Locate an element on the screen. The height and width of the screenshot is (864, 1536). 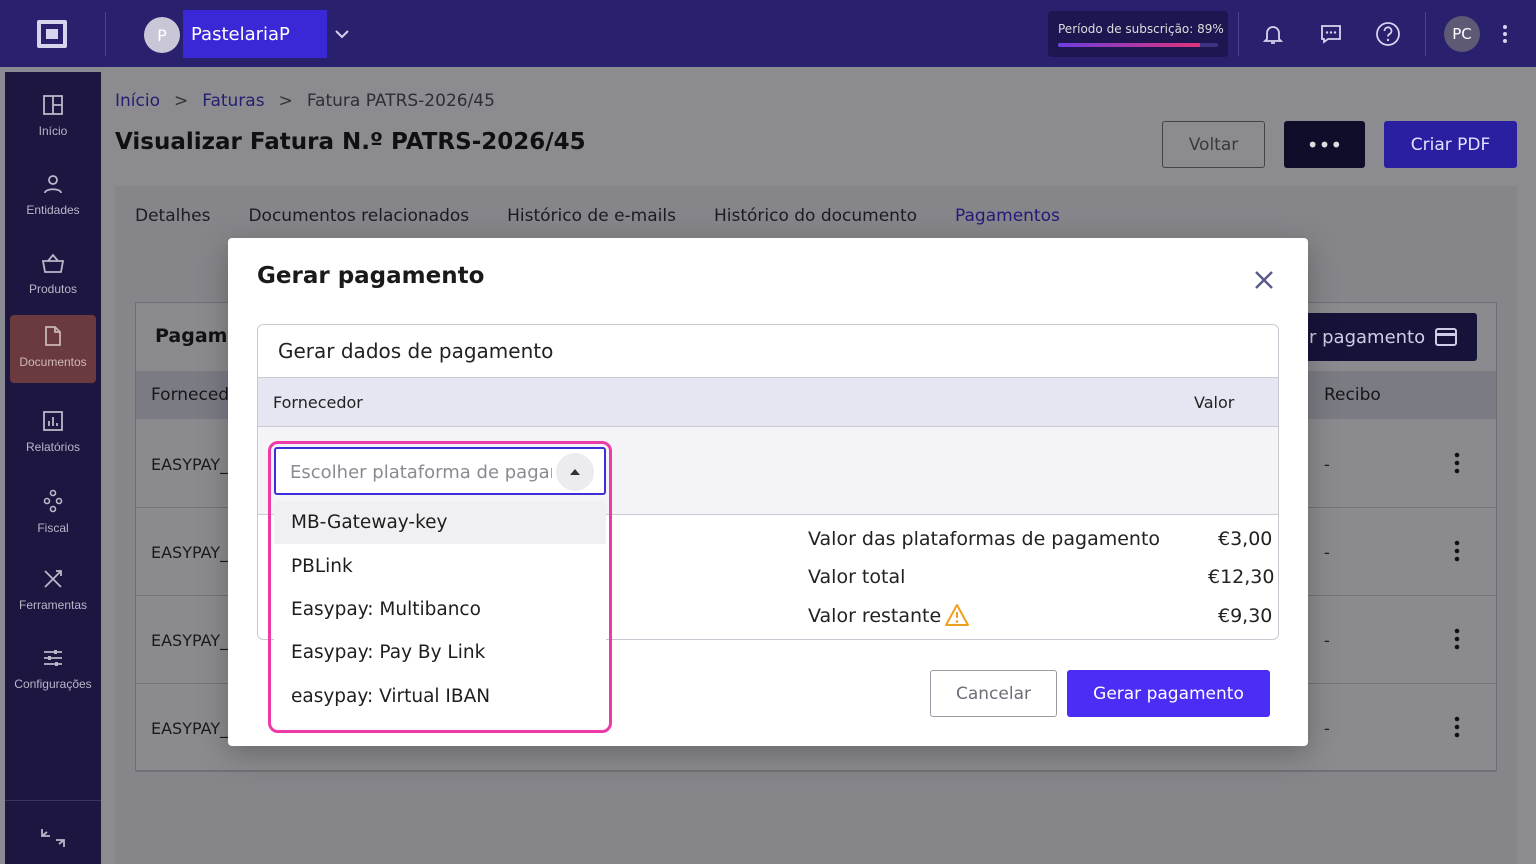
dashboard-icon is located at coordinates (53, 105).